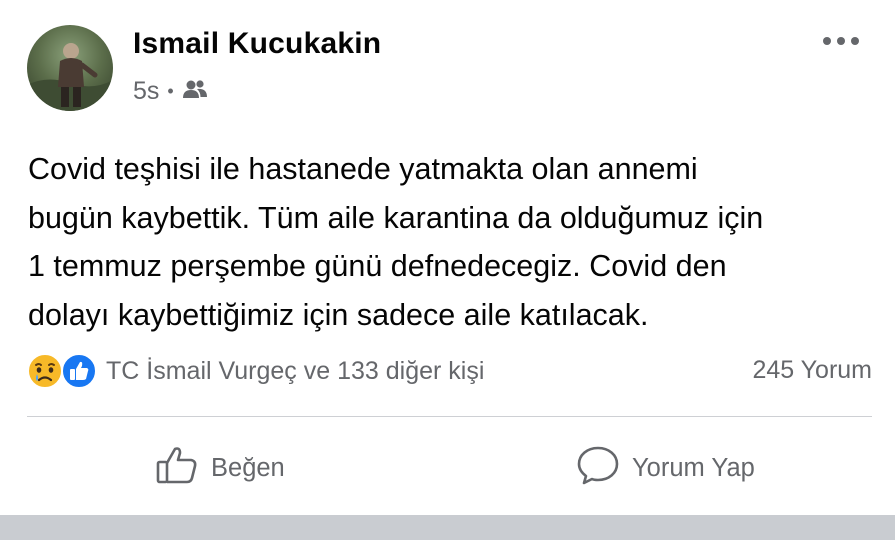  I want to click on friends-icon, so click(195, 91).